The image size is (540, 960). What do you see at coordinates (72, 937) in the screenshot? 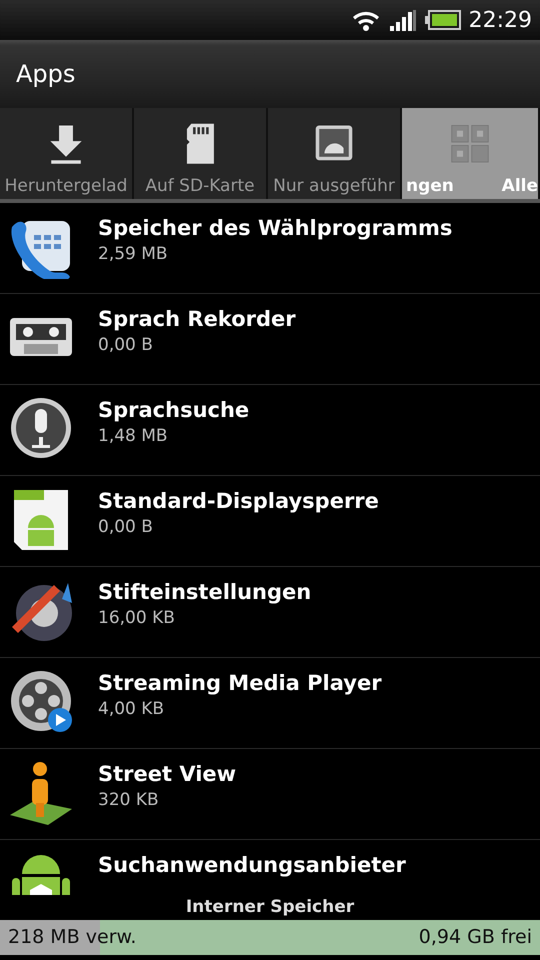
I see `used-storage: 218 MB verw.` at bounding box center [72, 937].